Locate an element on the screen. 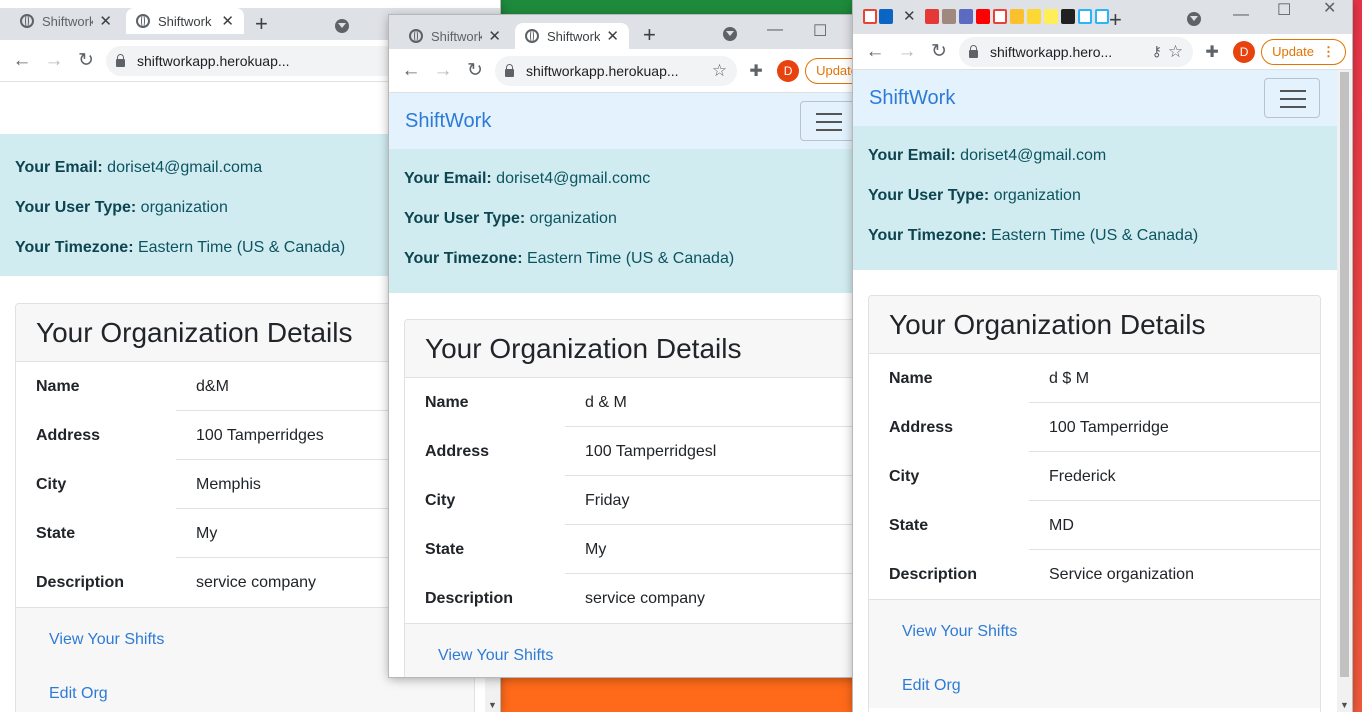 The width and height of the screenshot is (1362, 712). page-scrollbar: ▼ is located at coordinates (1344, 391).